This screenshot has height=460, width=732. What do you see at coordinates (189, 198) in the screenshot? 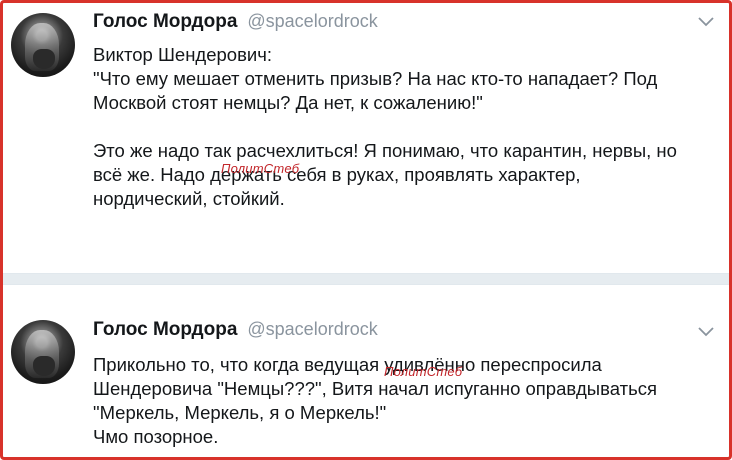
I see `tweet-text-line: нордический, стойкий.` at bounding box center [189, 198].